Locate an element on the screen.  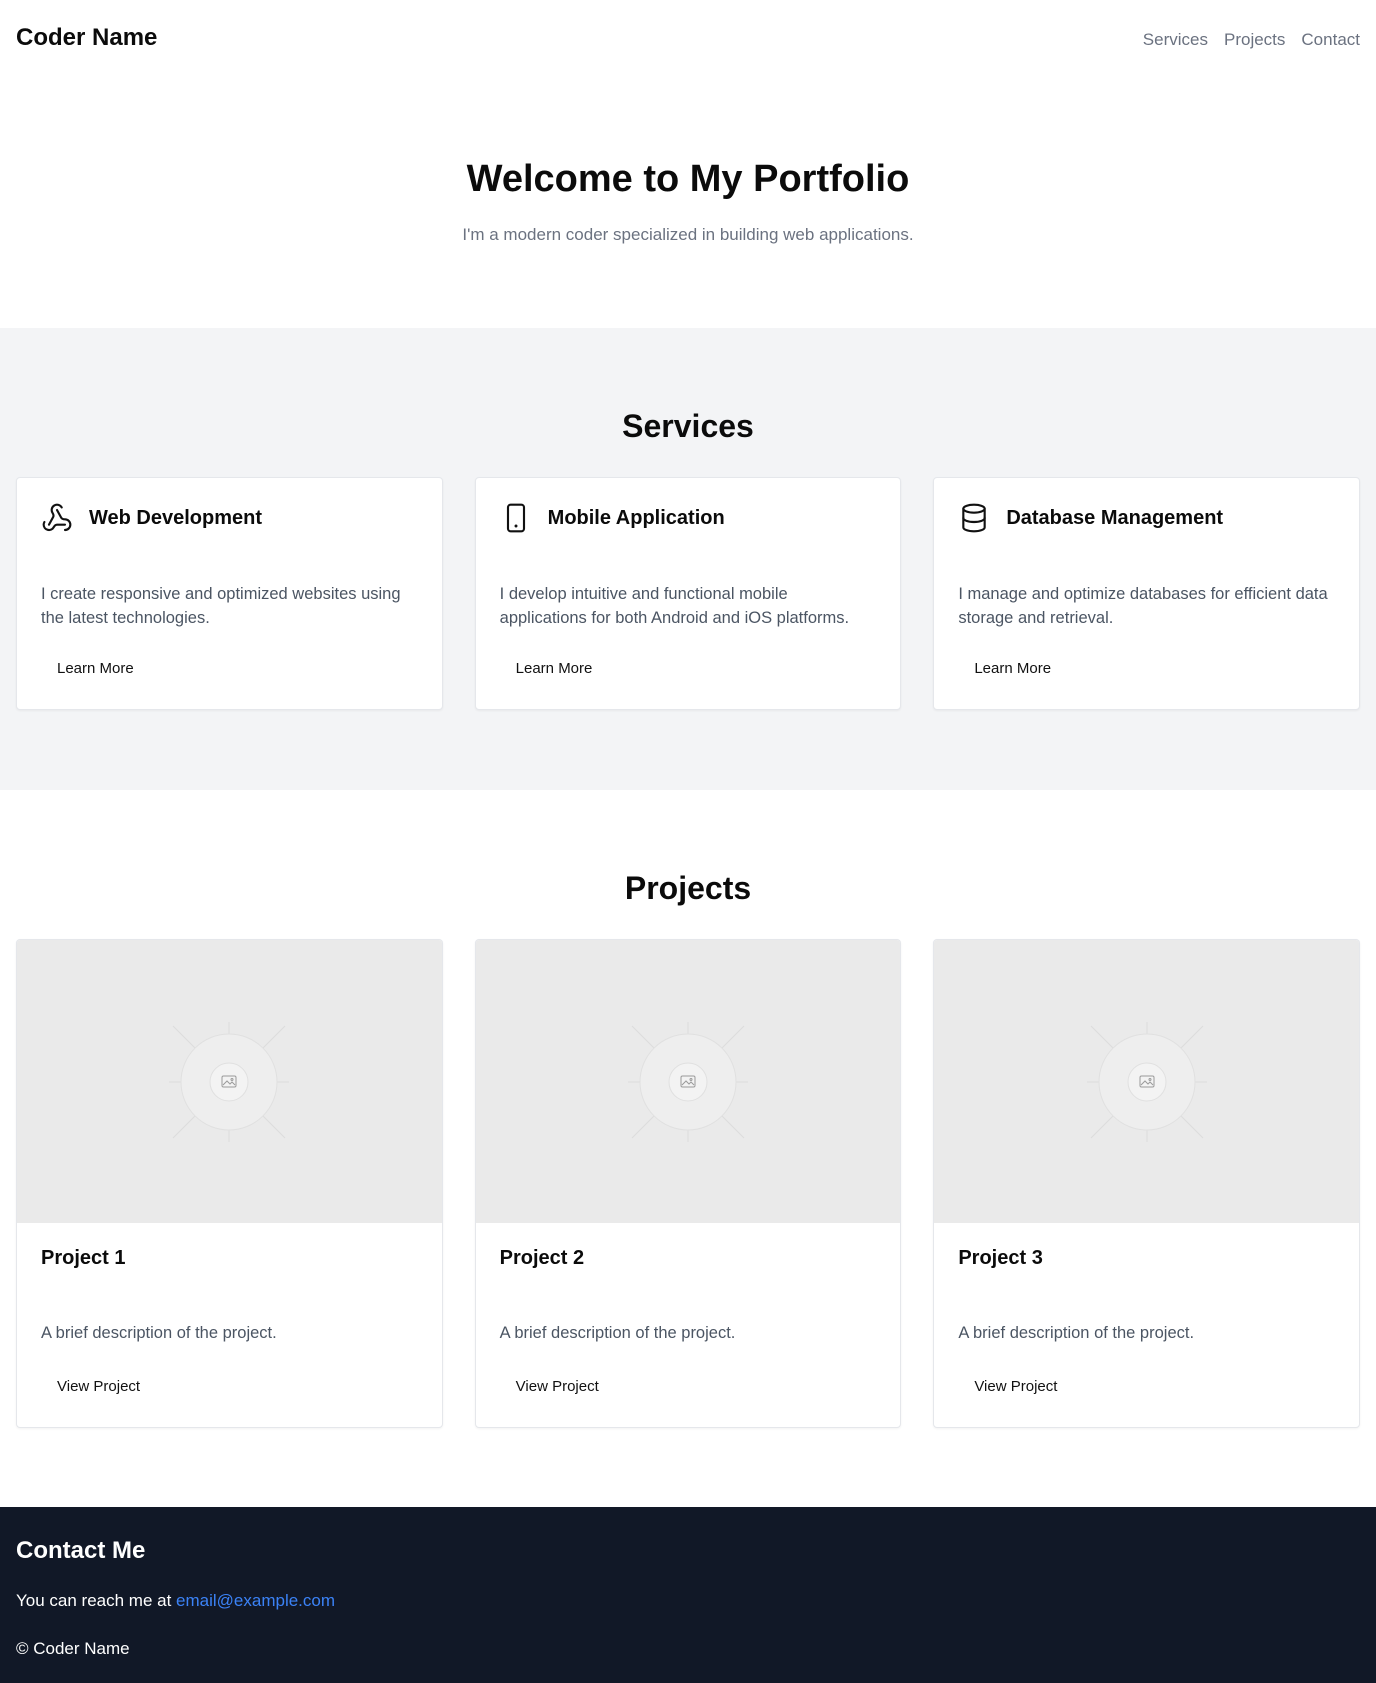
nav-link-services: Services is located at coordinates (1175, 40).